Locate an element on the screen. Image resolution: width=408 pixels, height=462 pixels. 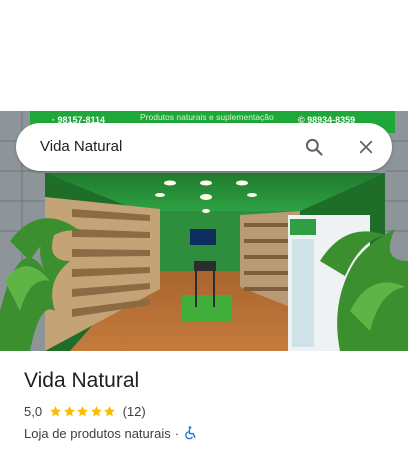
star-rating is located at coordinates (83, 411).